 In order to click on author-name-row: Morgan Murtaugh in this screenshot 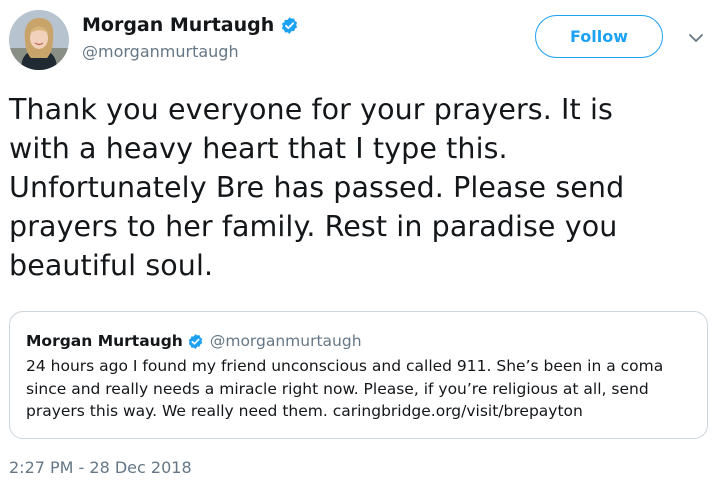, I will do `click(190, 25)`.